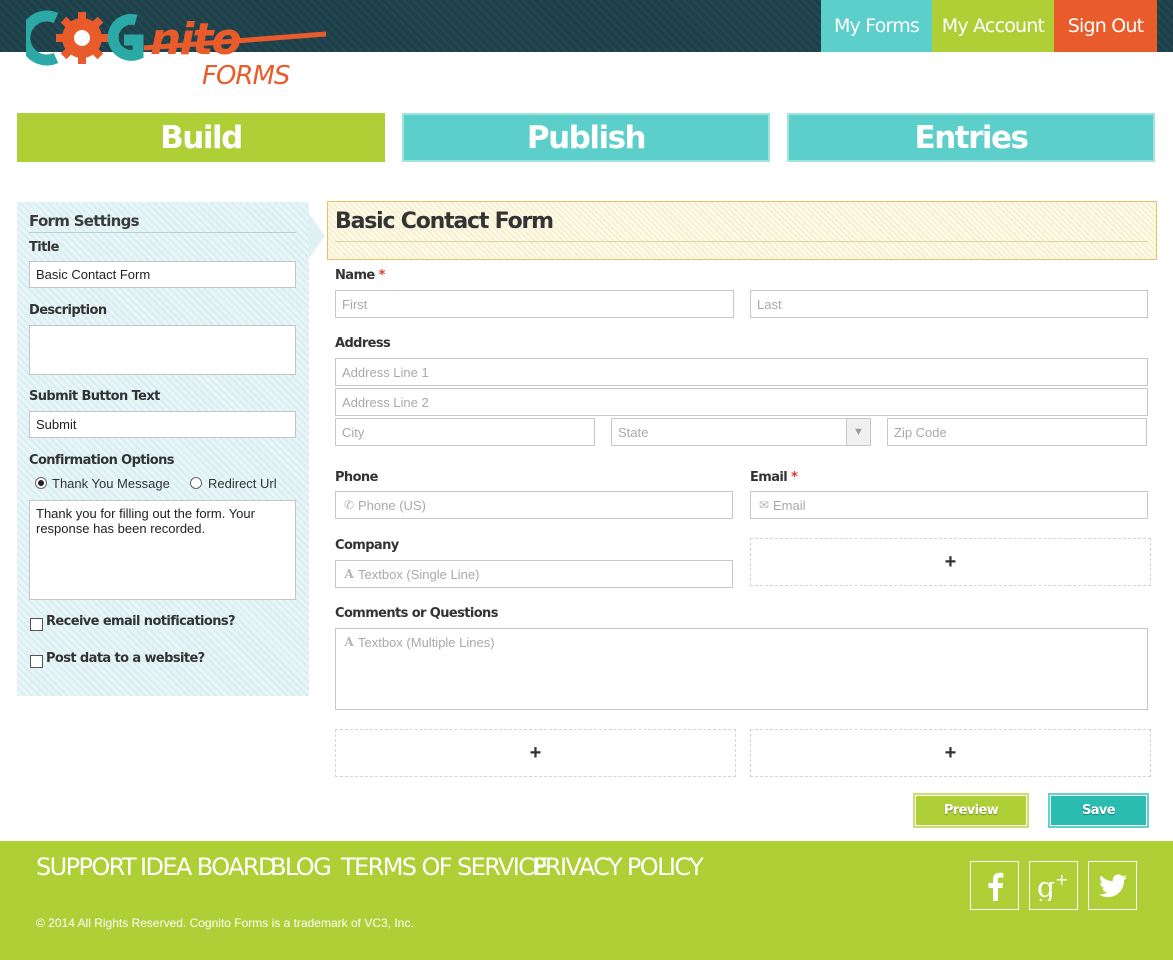 The height and width of the screenshot is (960, 1173). I want to click on cognito-forms-logo: nito FORMS, so click(177, 48).